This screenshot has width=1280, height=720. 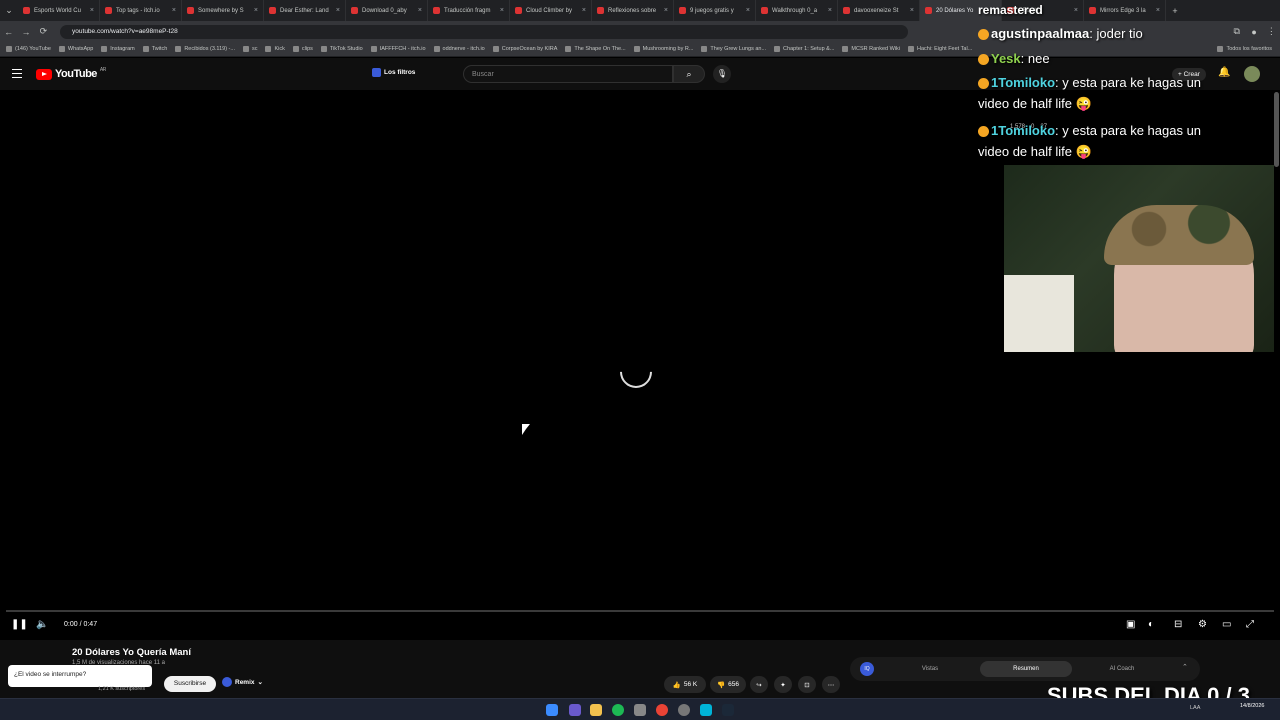 I want to click on theater-icon: ▭, so click(x=1226, y=624).